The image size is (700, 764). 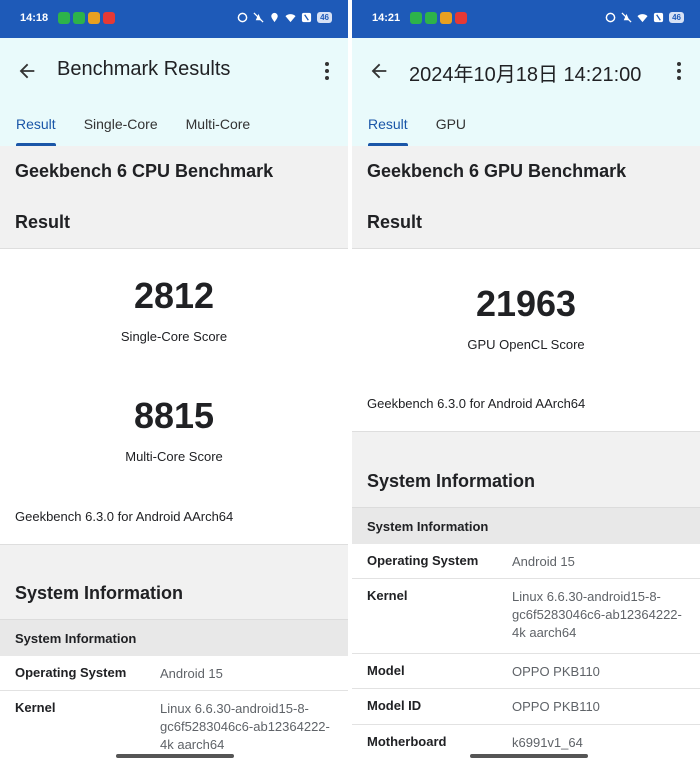 I want to click on table-row: Motherboard k6991v1_64, so click(x=526, y=744).